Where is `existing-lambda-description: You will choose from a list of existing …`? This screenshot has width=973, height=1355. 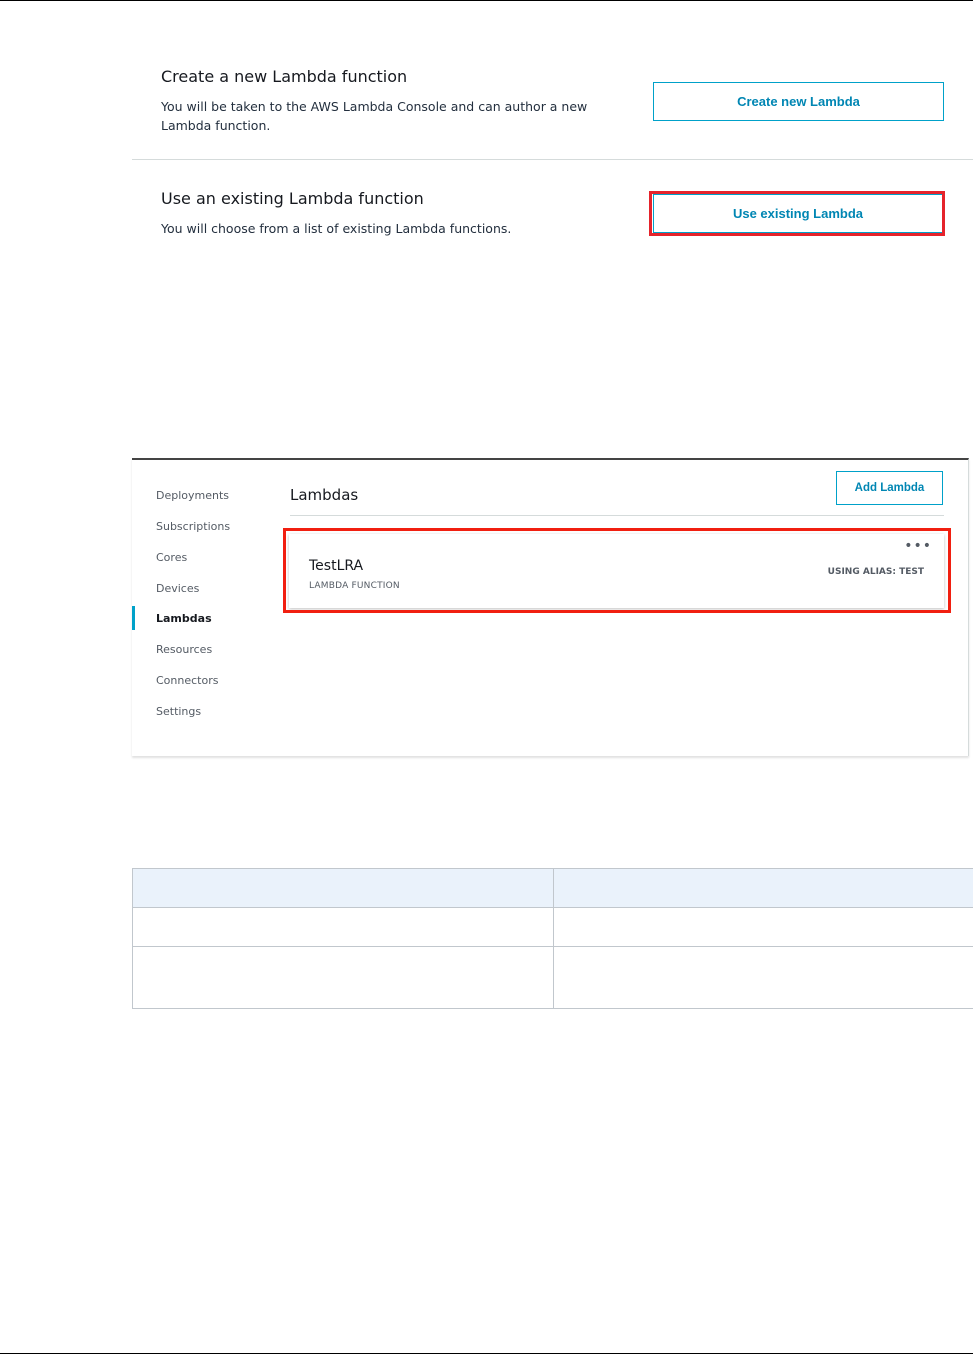
existing-lambda-description: You will choose from a list of existing … is located at coordinates (336, 228).